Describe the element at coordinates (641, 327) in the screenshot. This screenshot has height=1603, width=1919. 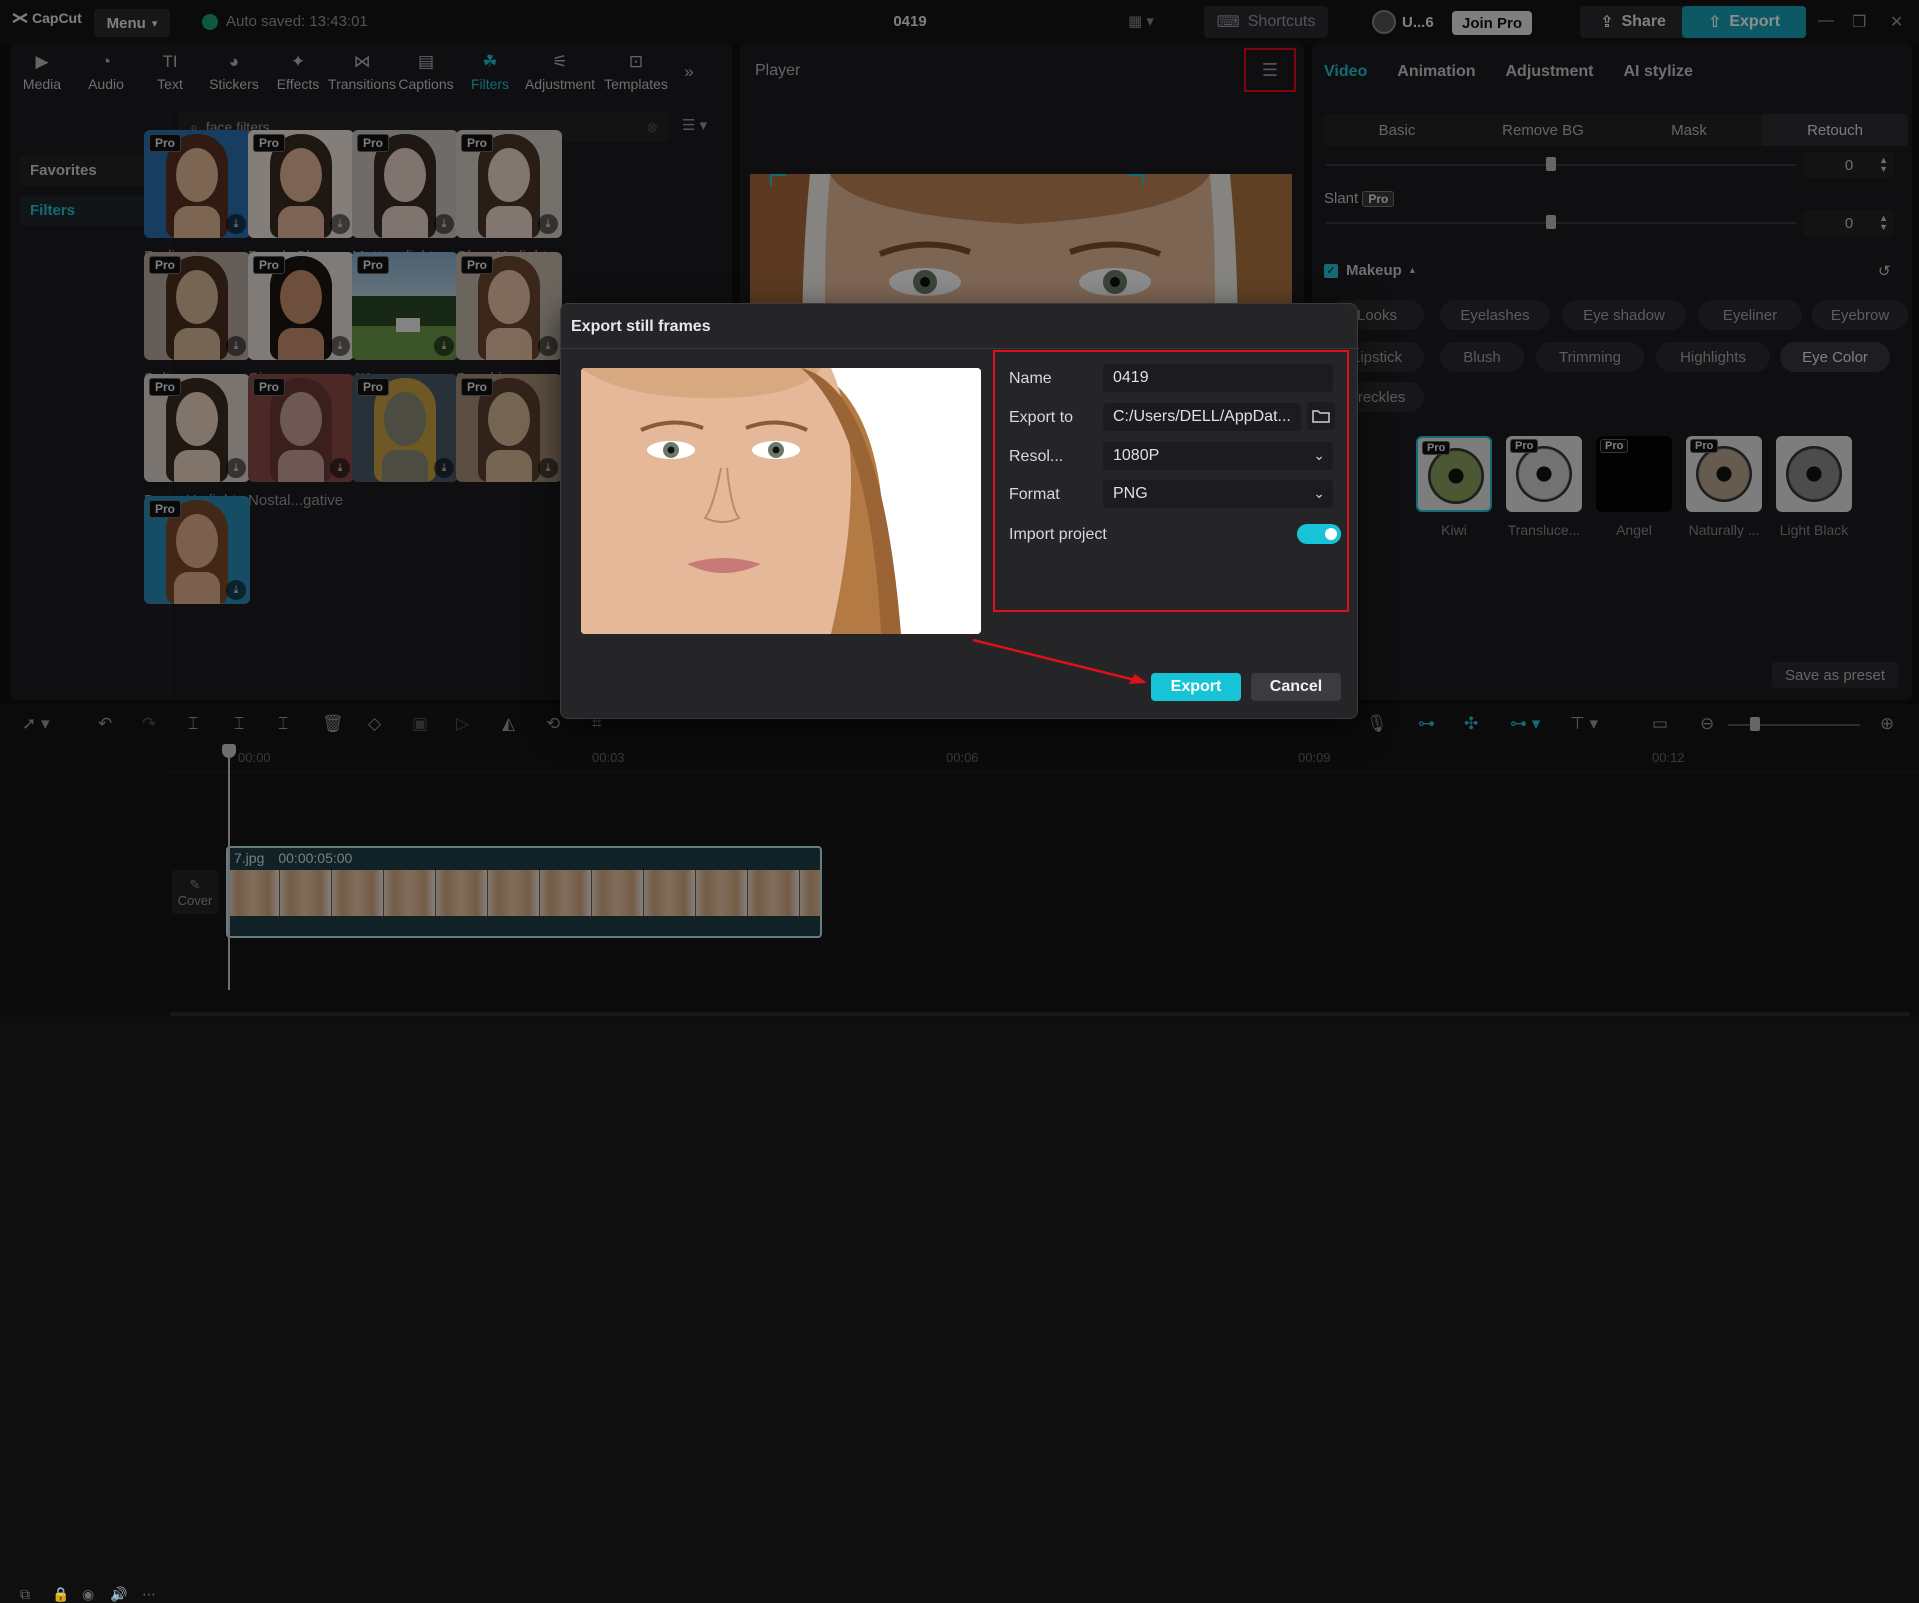
I see `dialog-title: Export still frames` at that location.